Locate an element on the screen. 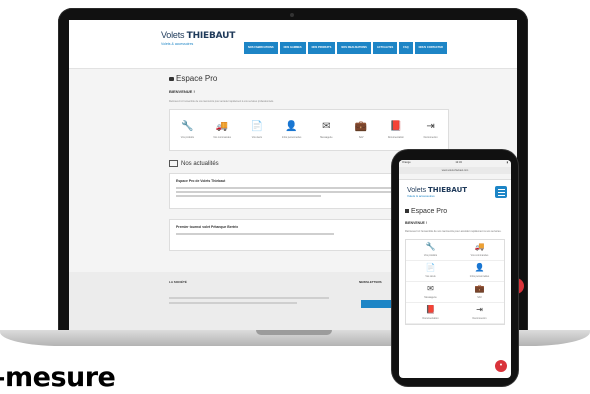 This screenshot has width=590, height=394. phone-tile-label: SAV is located at coordinates (479, 298).